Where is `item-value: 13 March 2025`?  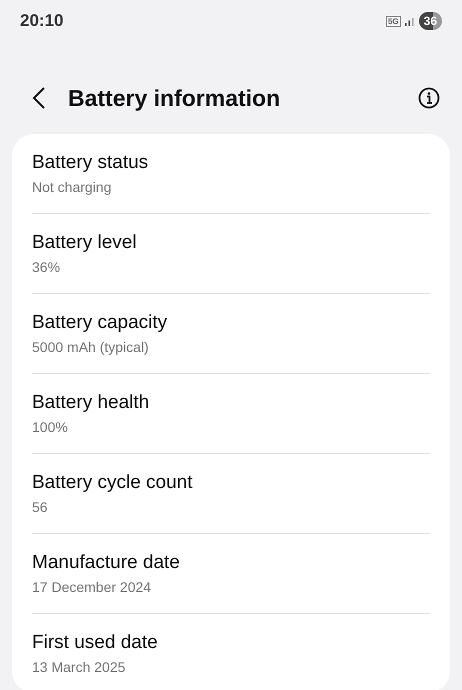 item-value: 13 March 2025 is located at coordinates (79, 667).